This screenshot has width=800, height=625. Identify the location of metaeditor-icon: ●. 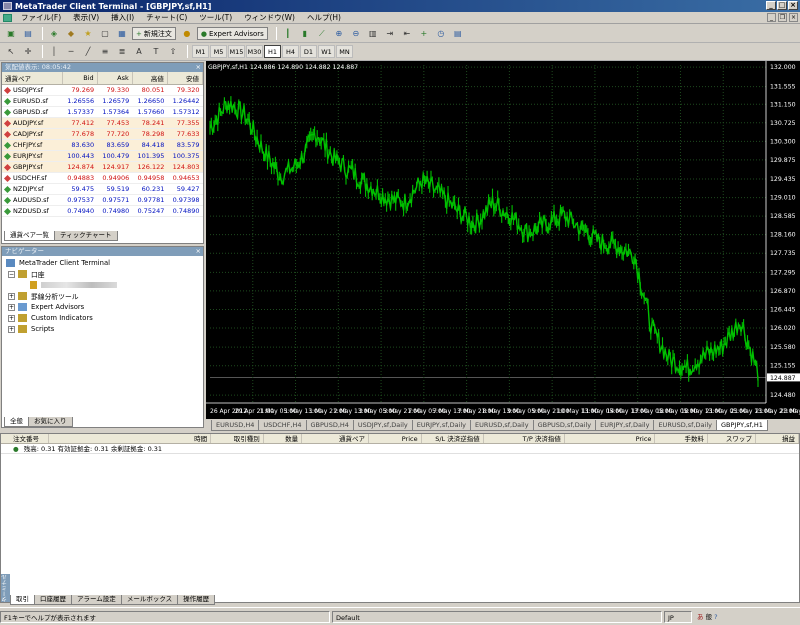
(187, 33).